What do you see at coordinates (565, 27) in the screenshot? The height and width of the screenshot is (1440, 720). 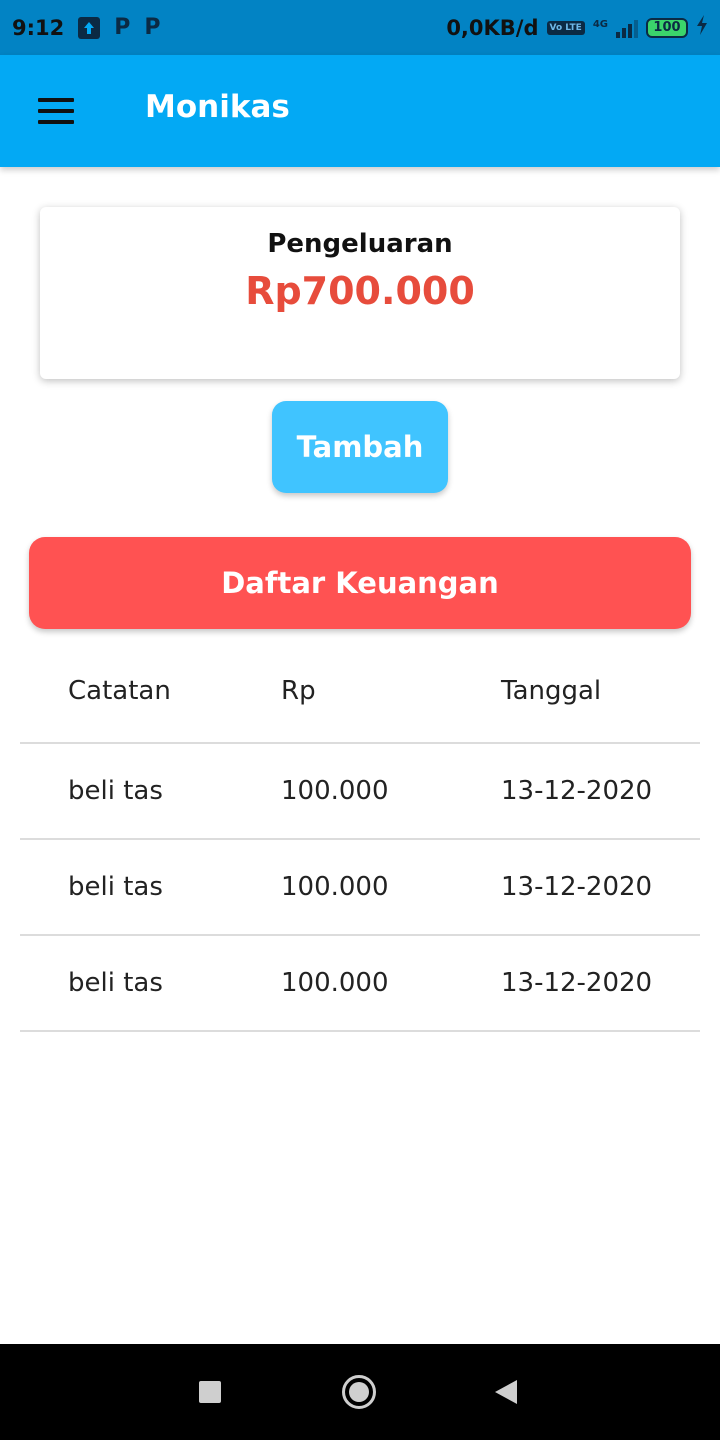 I see `volte-icon: Vo LTE` at bounding box center [565, 27].